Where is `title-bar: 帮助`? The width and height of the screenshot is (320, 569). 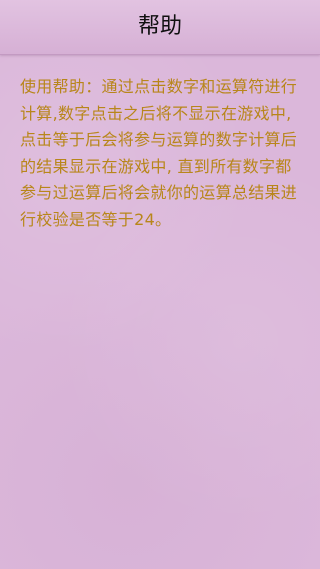 title-bar: 帮助 is located at coordinates (160, 27).